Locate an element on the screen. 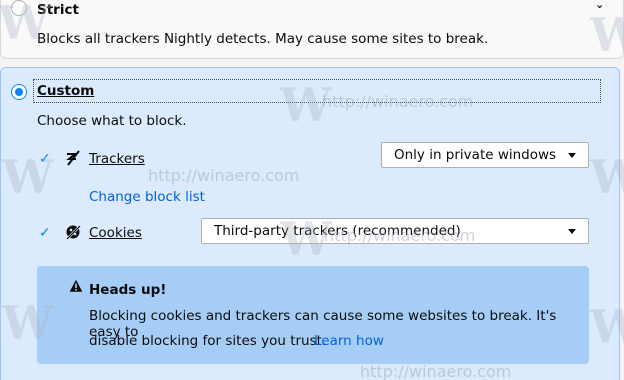 This screenshot has height=380, width=624. cookies-label-text: Cookies is located at coordinates (115, 233).